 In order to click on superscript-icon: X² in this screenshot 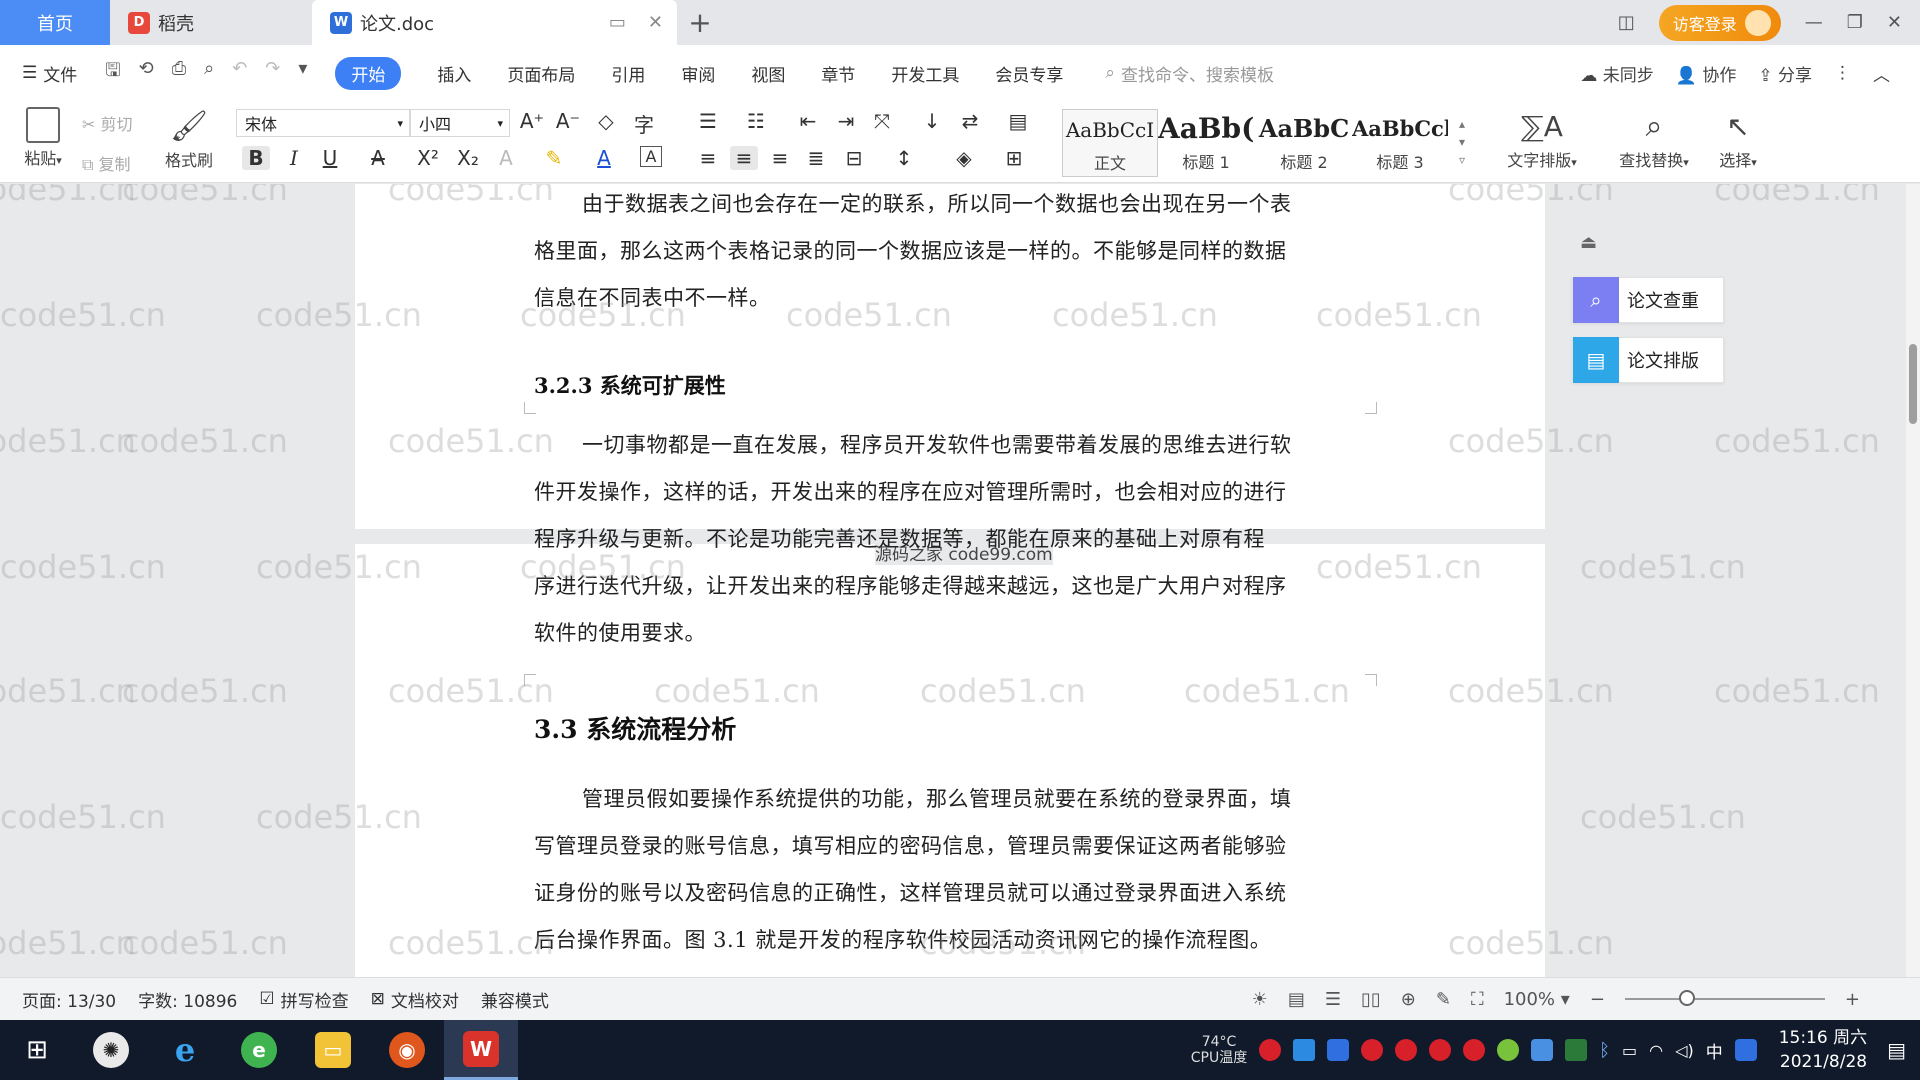, I will do `click(428, 158)`.